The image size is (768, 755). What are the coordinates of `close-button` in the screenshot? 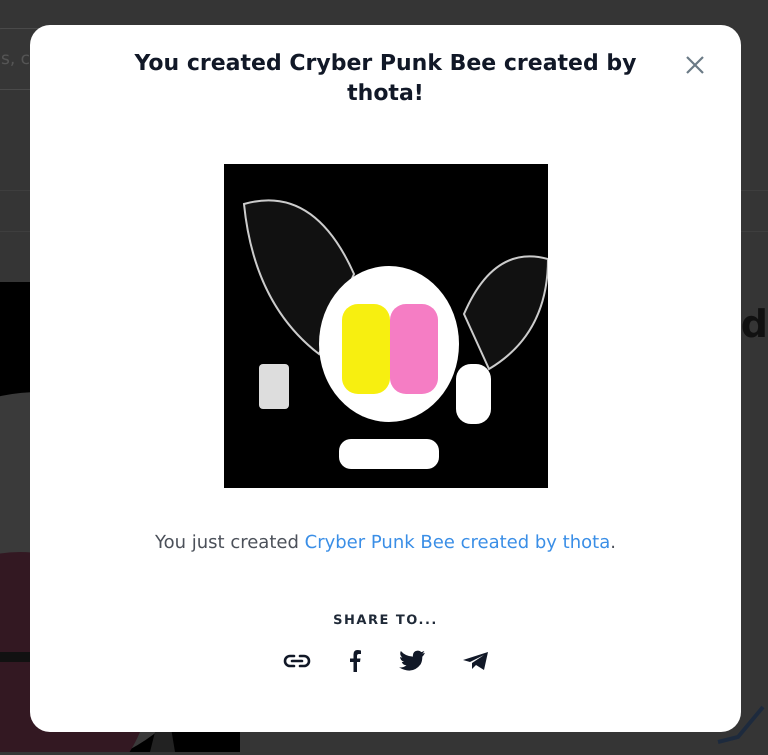 It's located at (695, 65).